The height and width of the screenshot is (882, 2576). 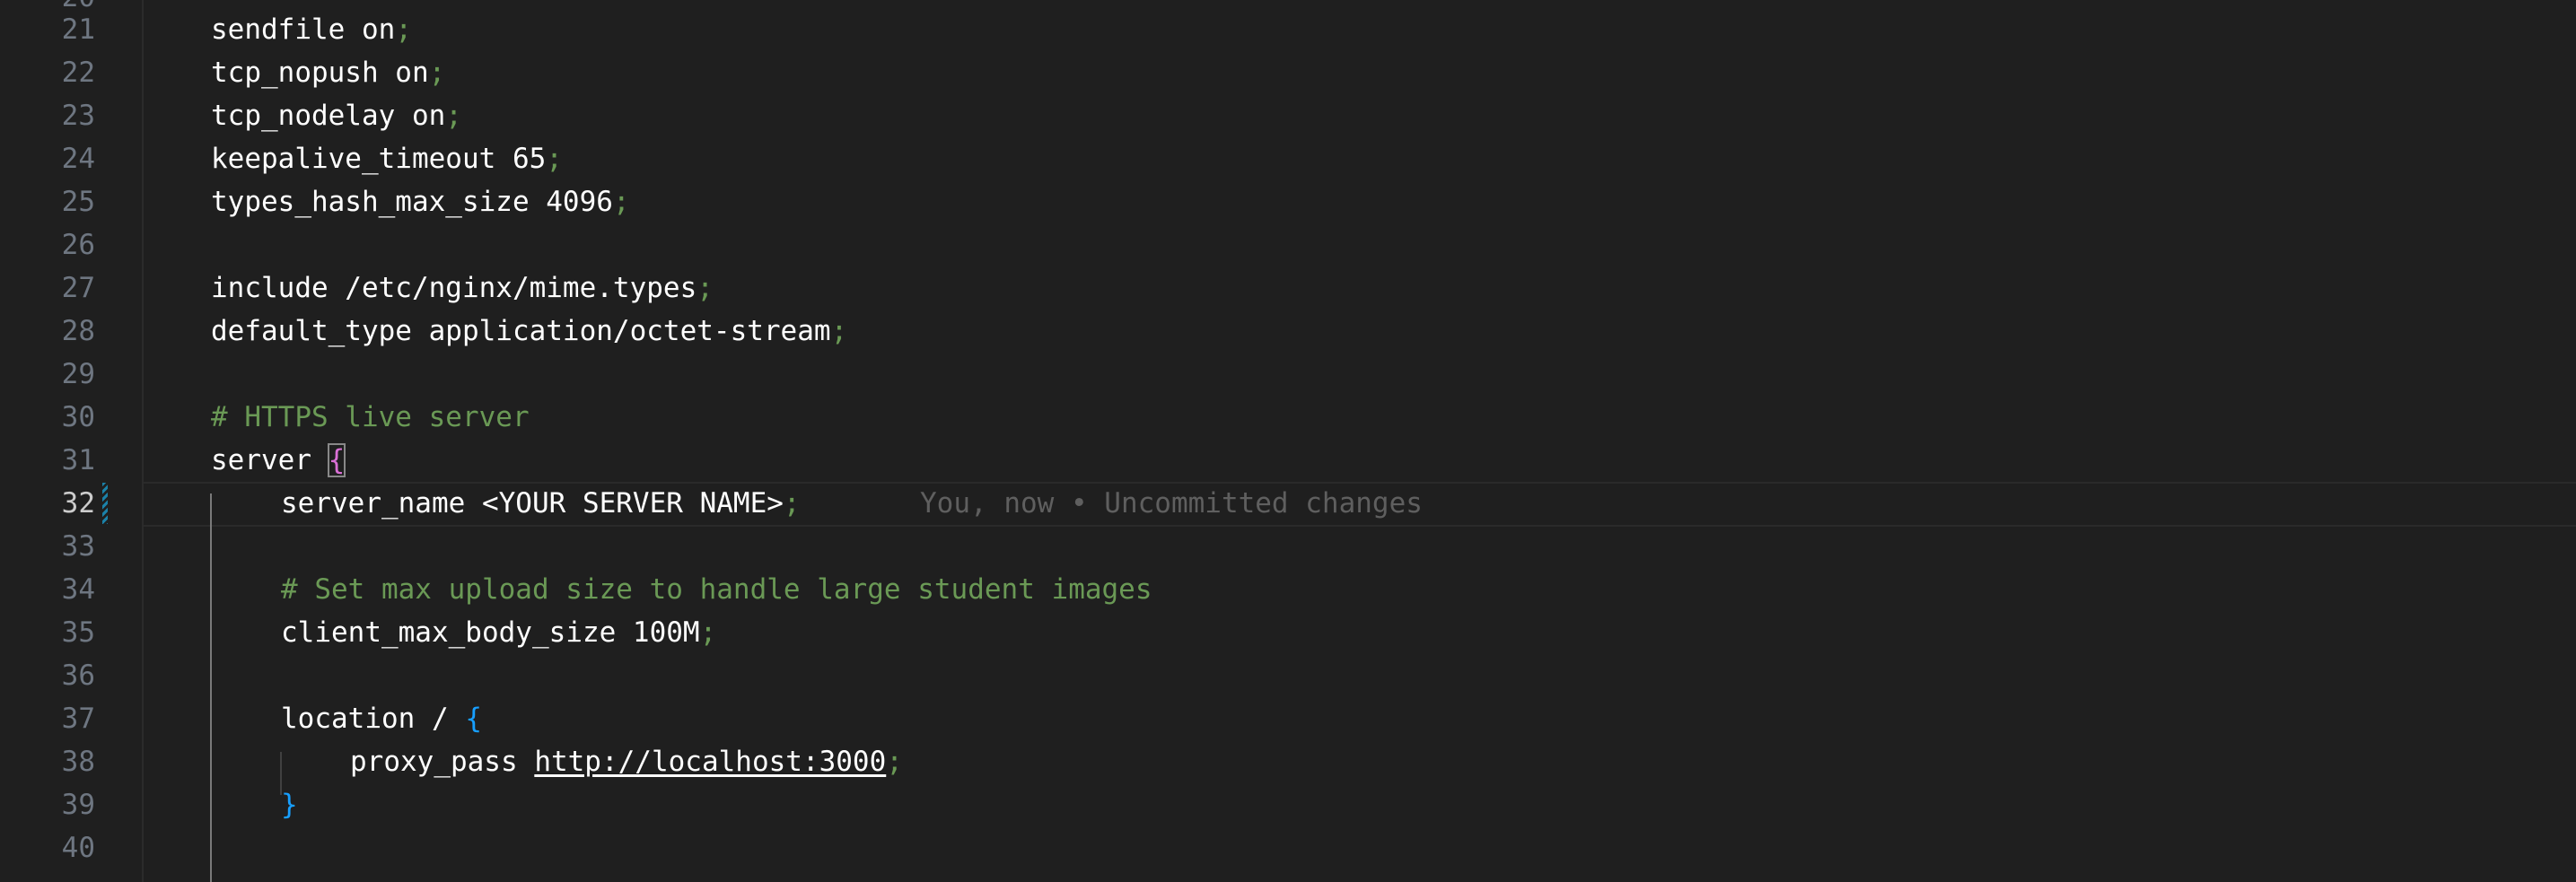 I want to click on line-number: 24, so click(x=78, y=159).